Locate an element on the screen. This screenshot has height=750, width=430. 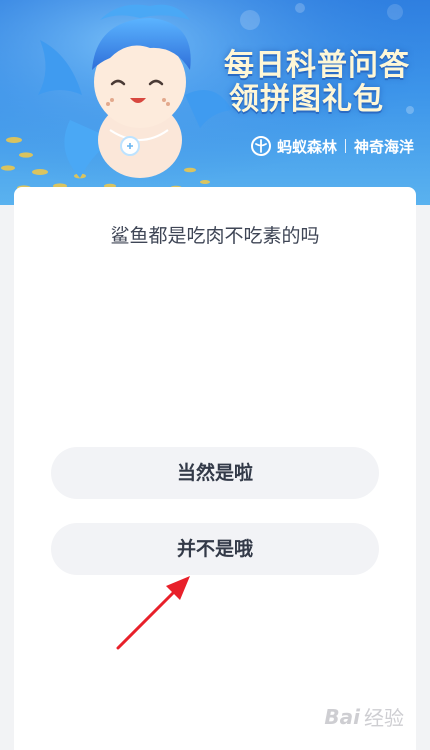
watermark-text: 经验 is located at coordinates (384, 718).